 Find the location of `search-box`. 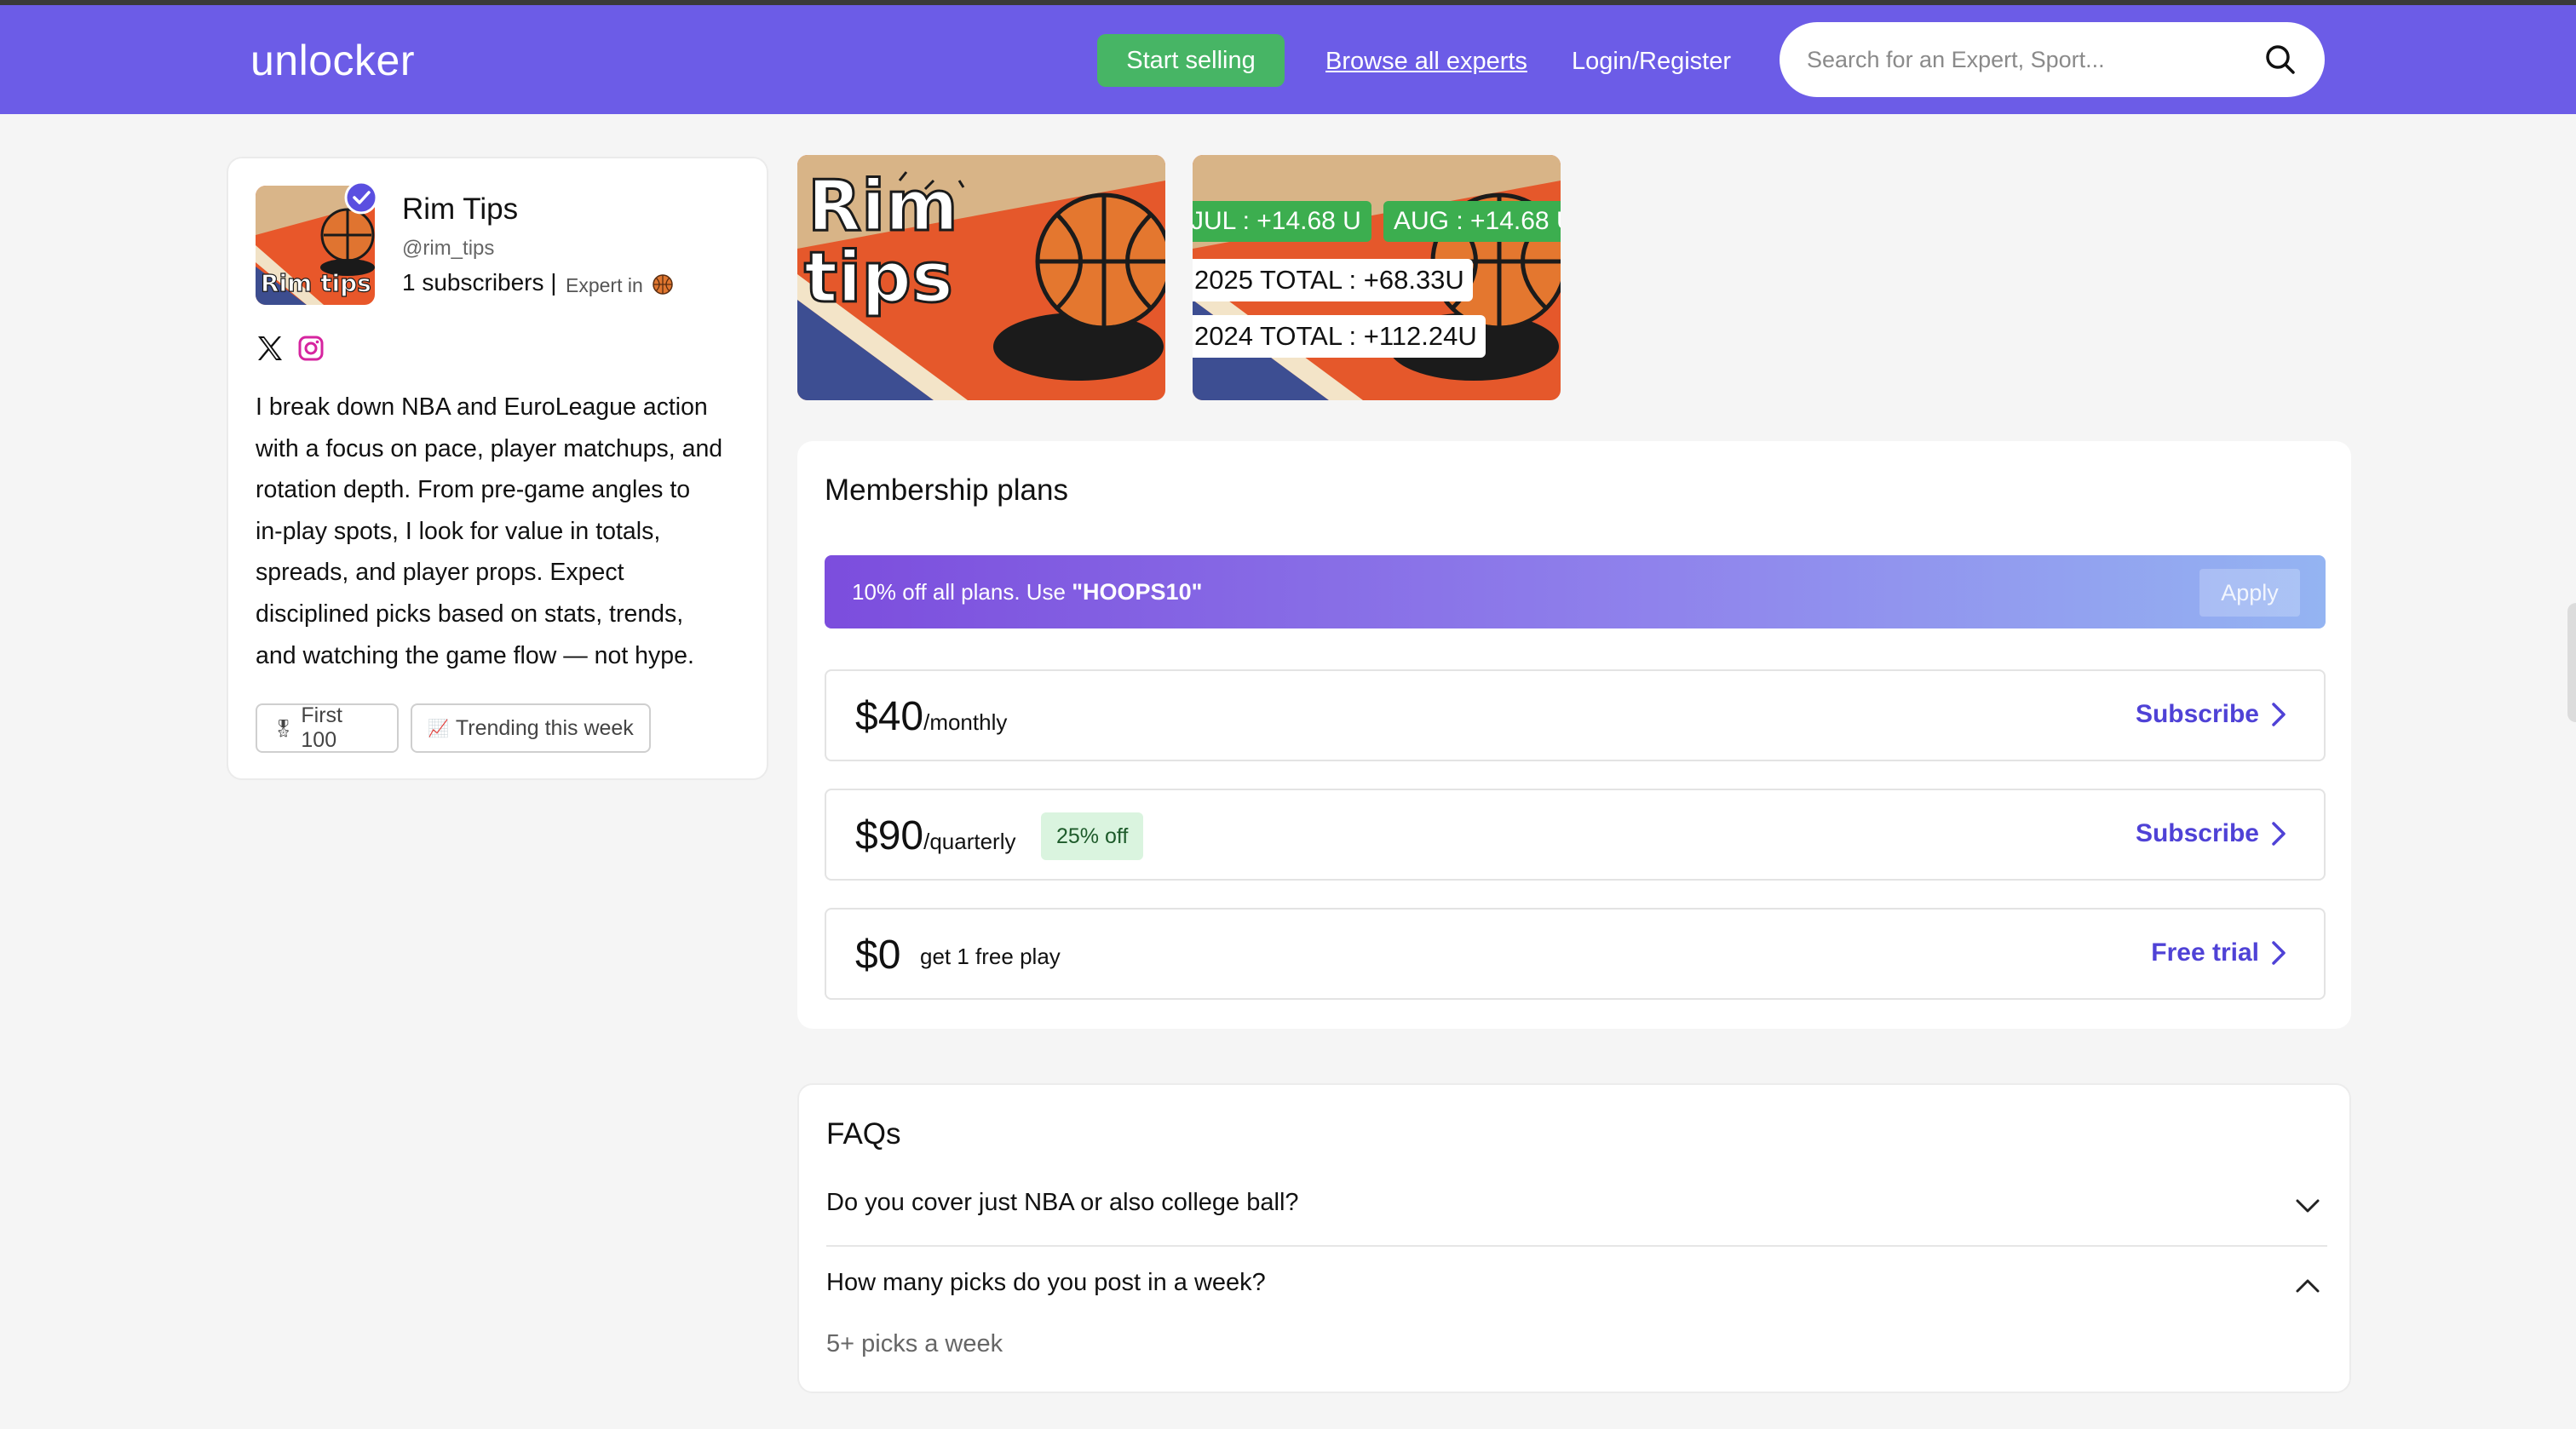

search-box is located at coordinates (2052, 60).